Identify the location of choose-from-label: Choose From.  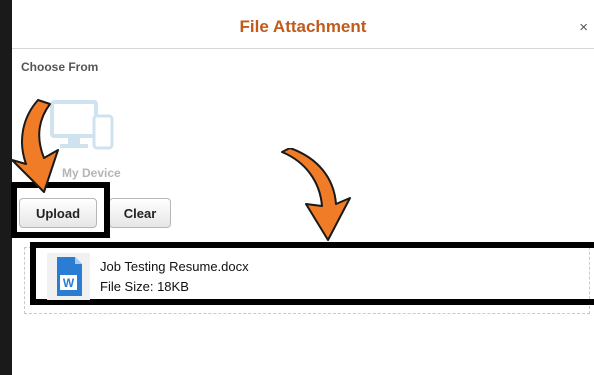
(60, 67).